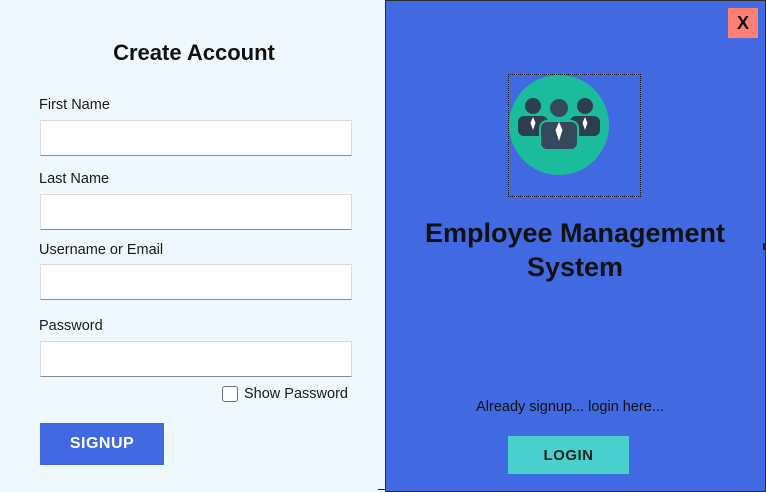 The height and width of the screenshot is (492, 766). Describe the element at coordinates (194, 52) in the screenshot. I see `form-title: Create Account` at that location.